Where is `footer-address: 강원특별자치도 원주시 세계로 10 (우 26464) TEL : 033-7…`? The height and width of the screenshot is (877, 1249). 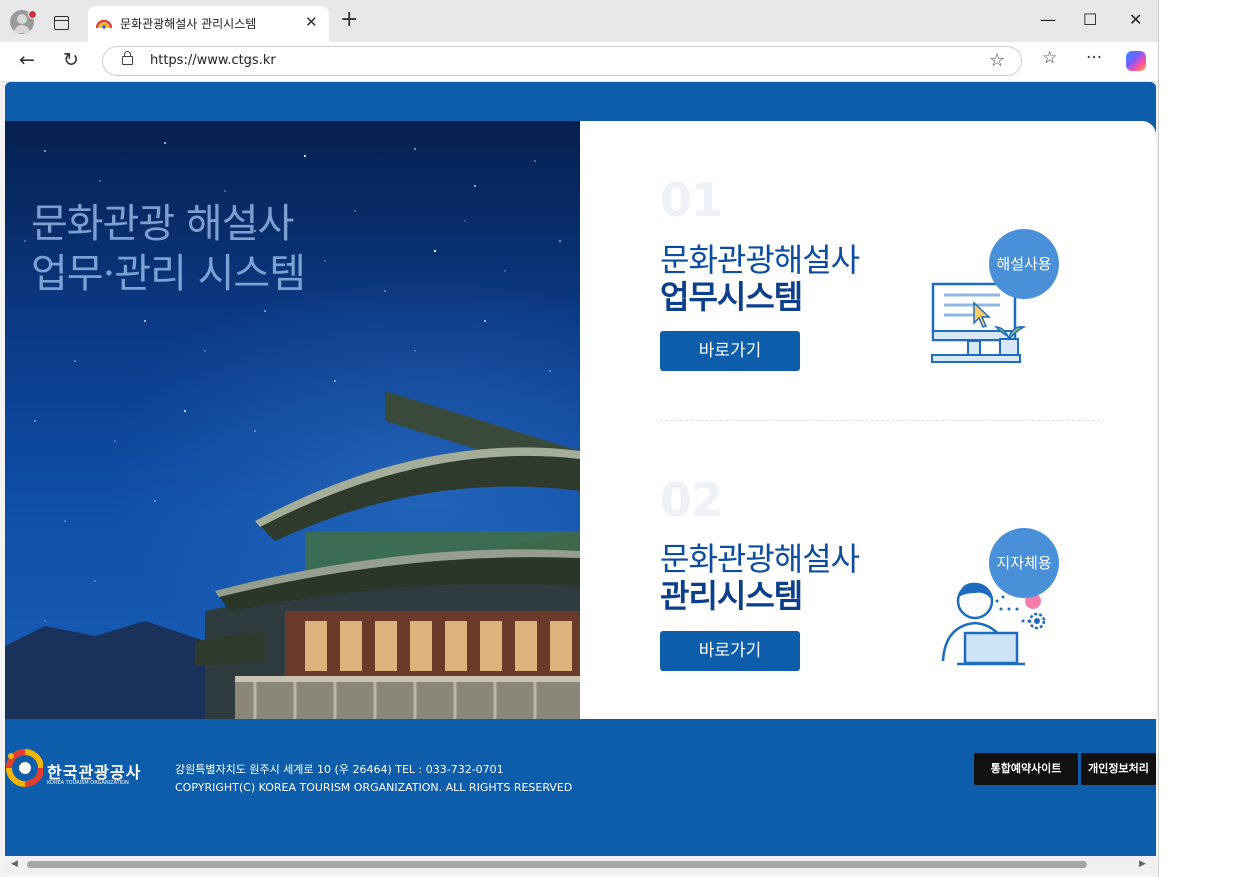 footer-address: 강원특별자치도 원주시 세계로 10 (우 26464) TEL : 033-7… is located at coordinates (339, 769).